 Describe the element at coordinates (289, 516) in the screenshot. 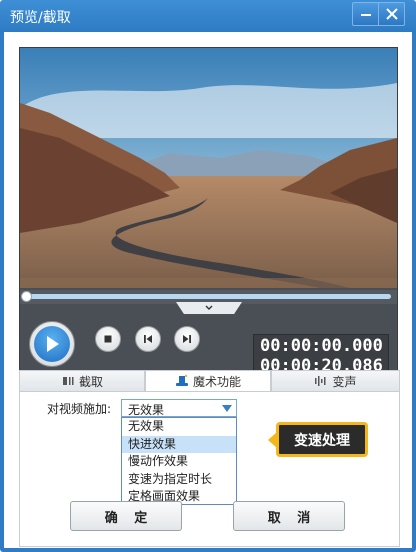

I see `cancel-button: 取 消` at that location.